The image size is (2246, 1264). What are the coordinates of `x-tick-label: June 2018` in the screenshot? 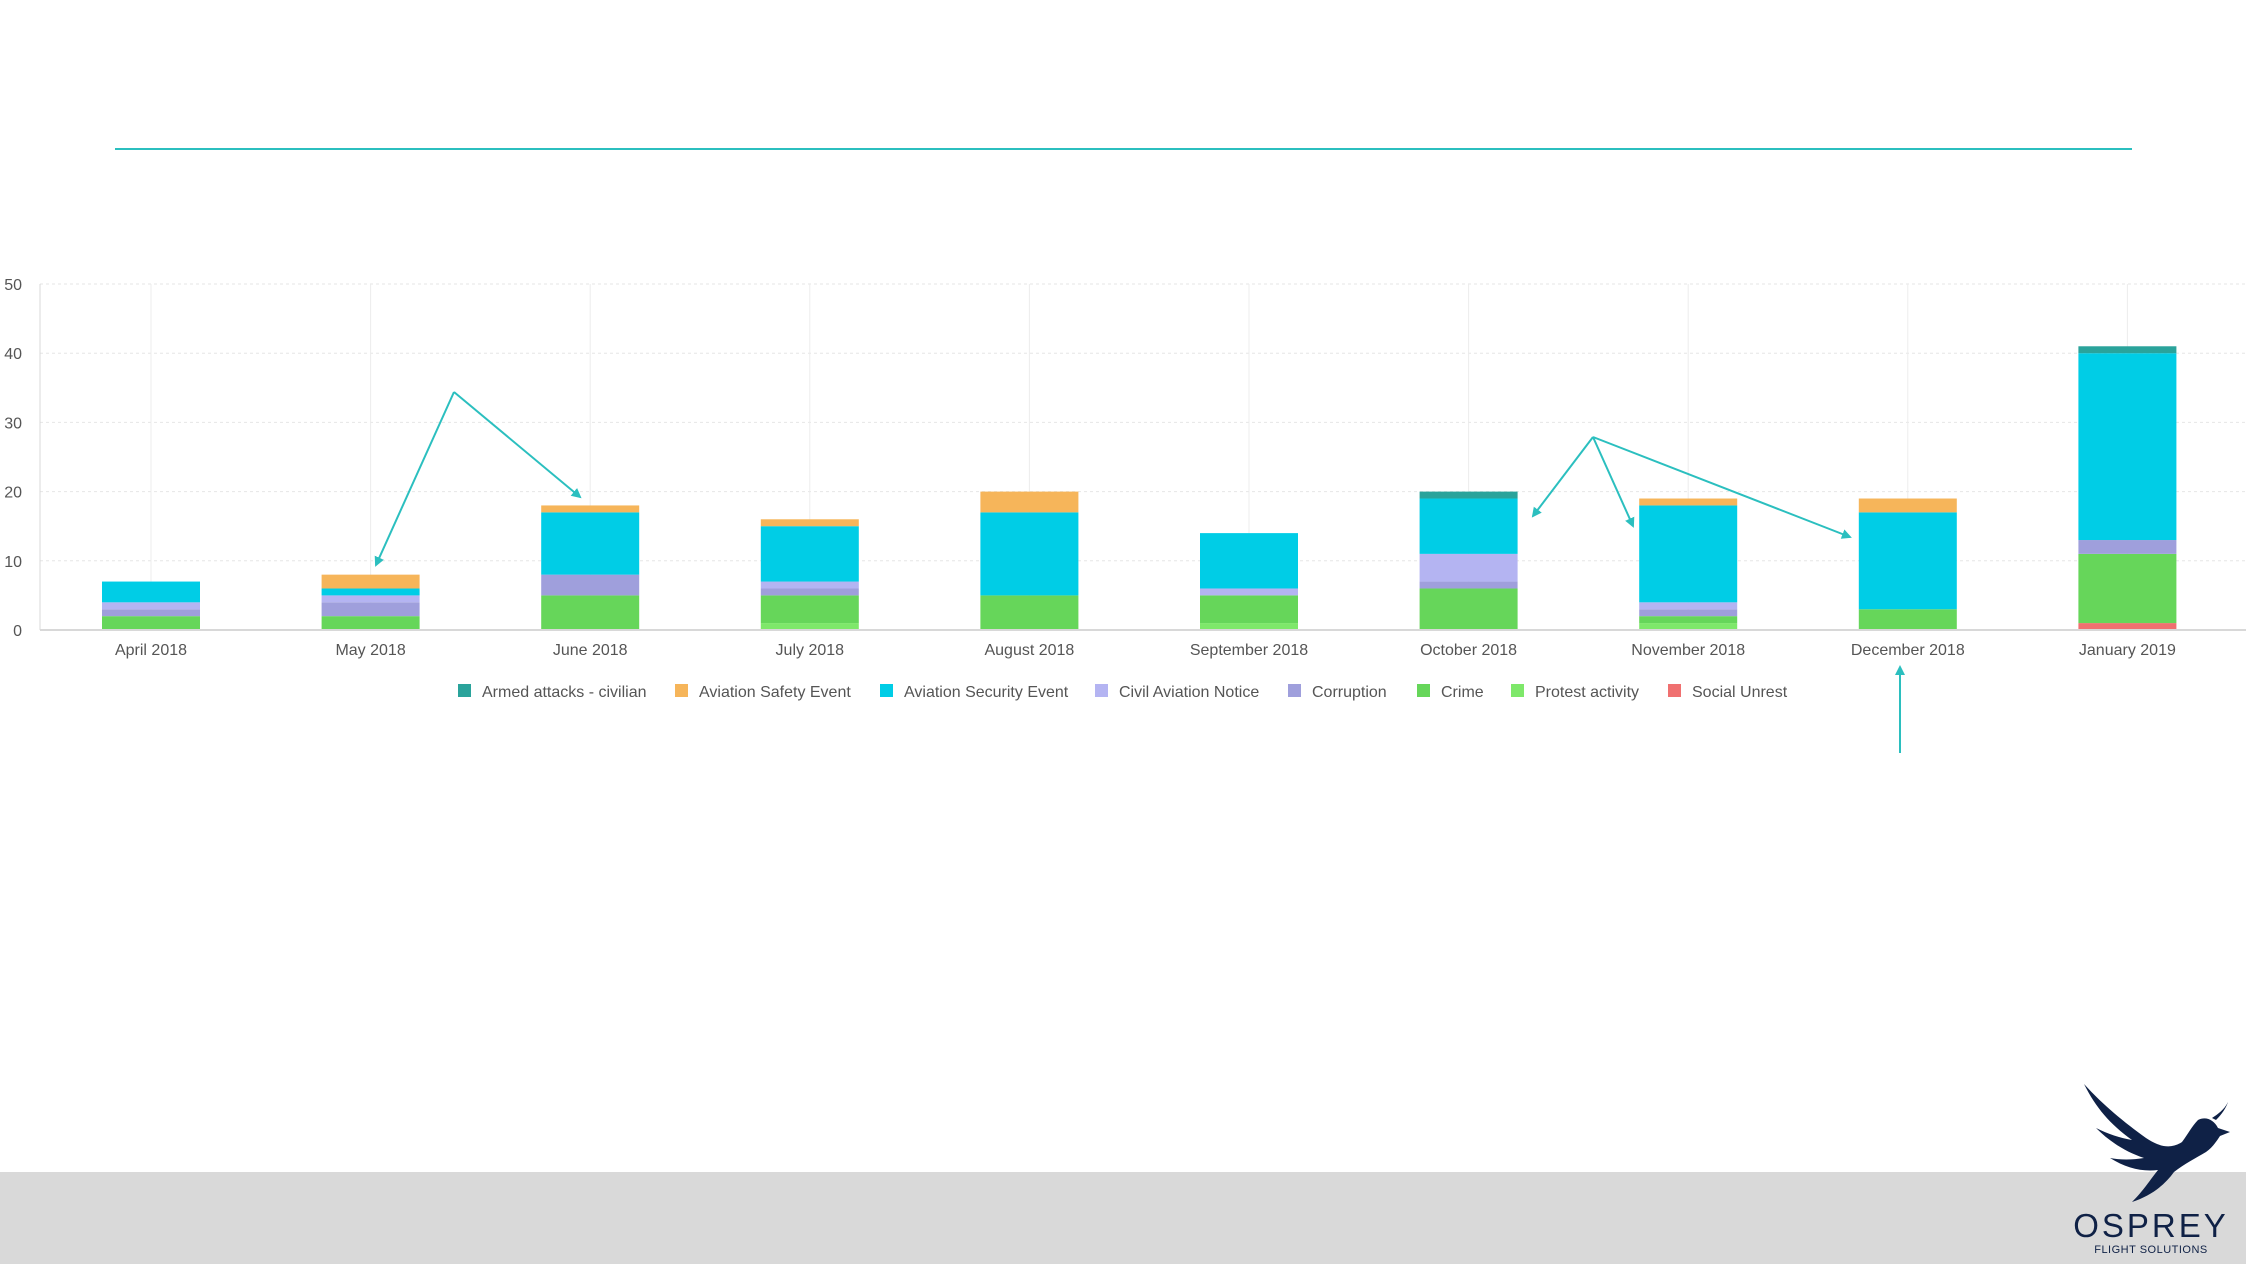 It's located at (590, 650).